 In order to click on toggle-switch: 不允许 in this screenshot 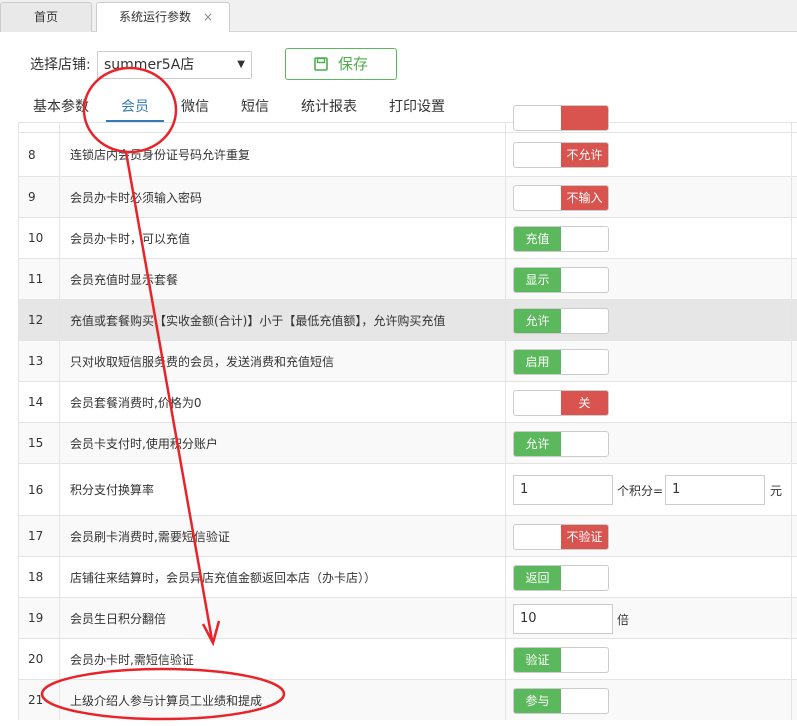, I will do `click(561, 155)`.